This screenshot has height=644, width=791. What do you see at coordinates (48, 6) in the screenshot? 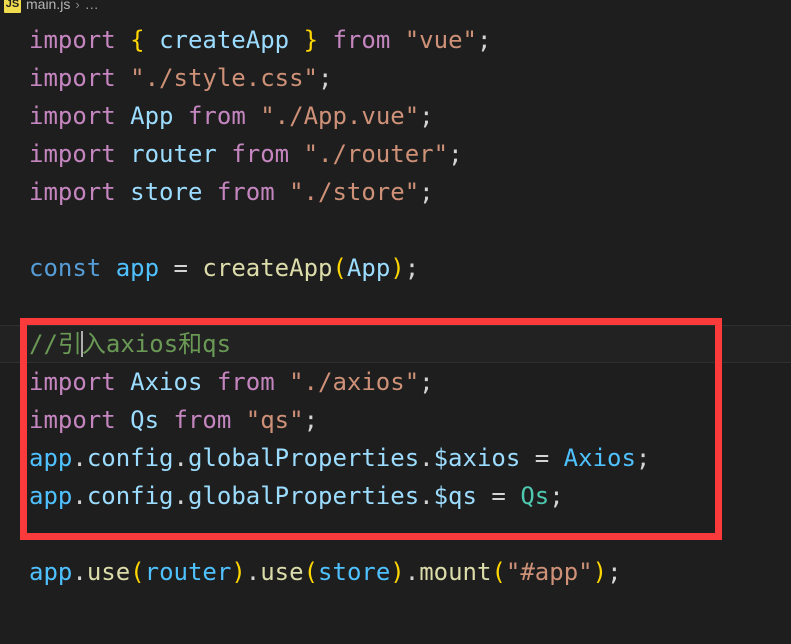
I see `breadcrumb-file-name: main.js` at bounding box center [48, 6].